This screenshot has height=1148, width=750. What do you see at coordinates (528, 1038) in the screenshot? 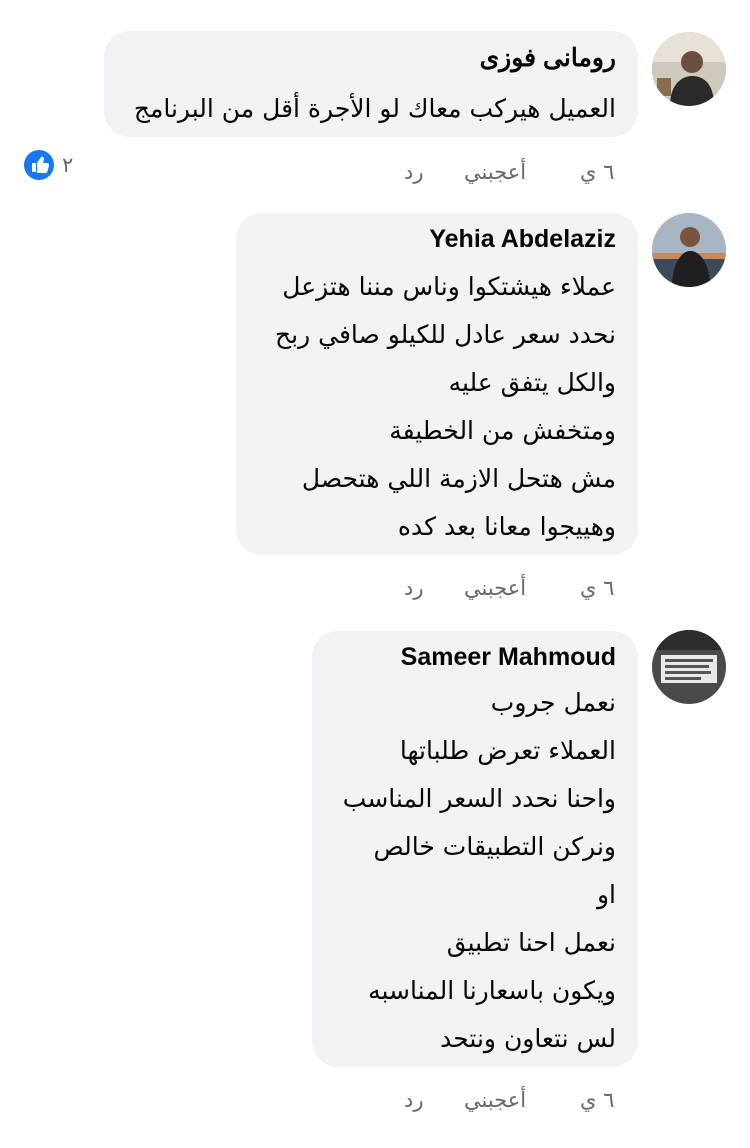
I see `comment-line: لس نتعاون ونتحد` at bounding box center [528, 1038].